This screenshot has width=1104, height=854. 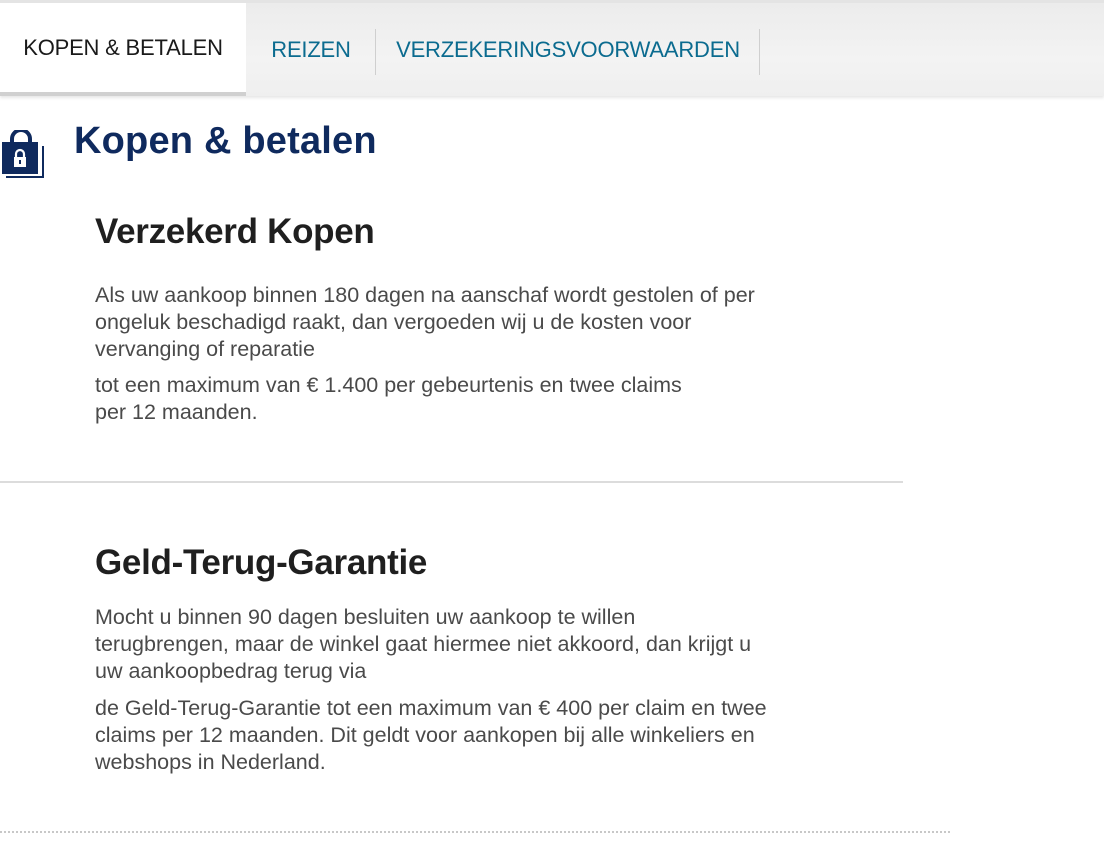 I want to click on shopping-bag-lock-icon, so click(x=23, y=153).